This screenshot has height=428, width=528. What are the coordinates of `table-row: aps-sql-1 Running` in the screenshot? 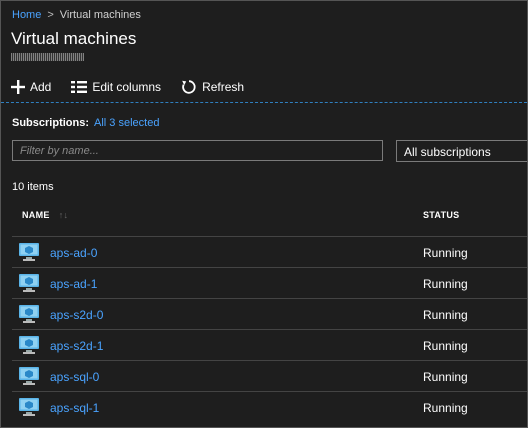 It's located at (269, 406).